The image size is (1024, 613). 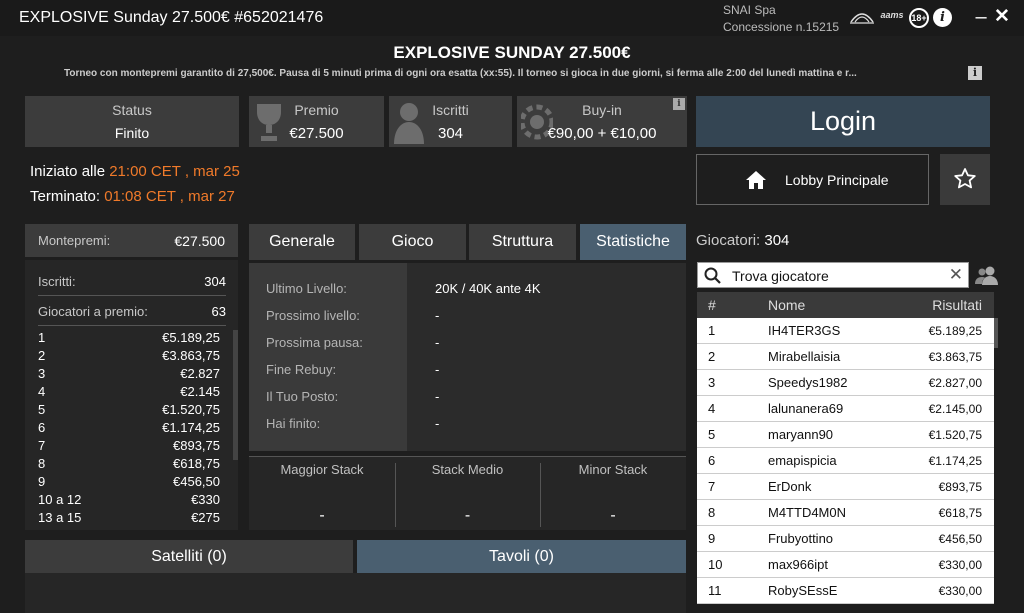 I want to click on last-level-value: 20K / 40K ante 4K, so click(x=488, y=288).